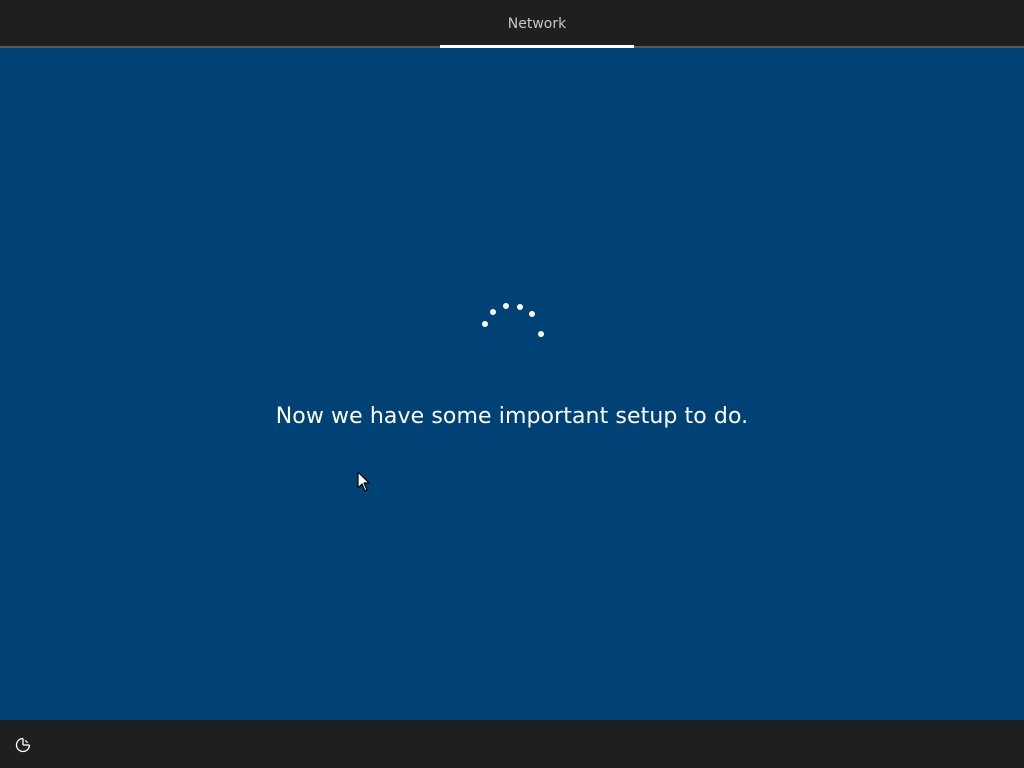  Describe the element at coordinates (512, 744) in the screenshot. I see `bottom-bar` at that location.